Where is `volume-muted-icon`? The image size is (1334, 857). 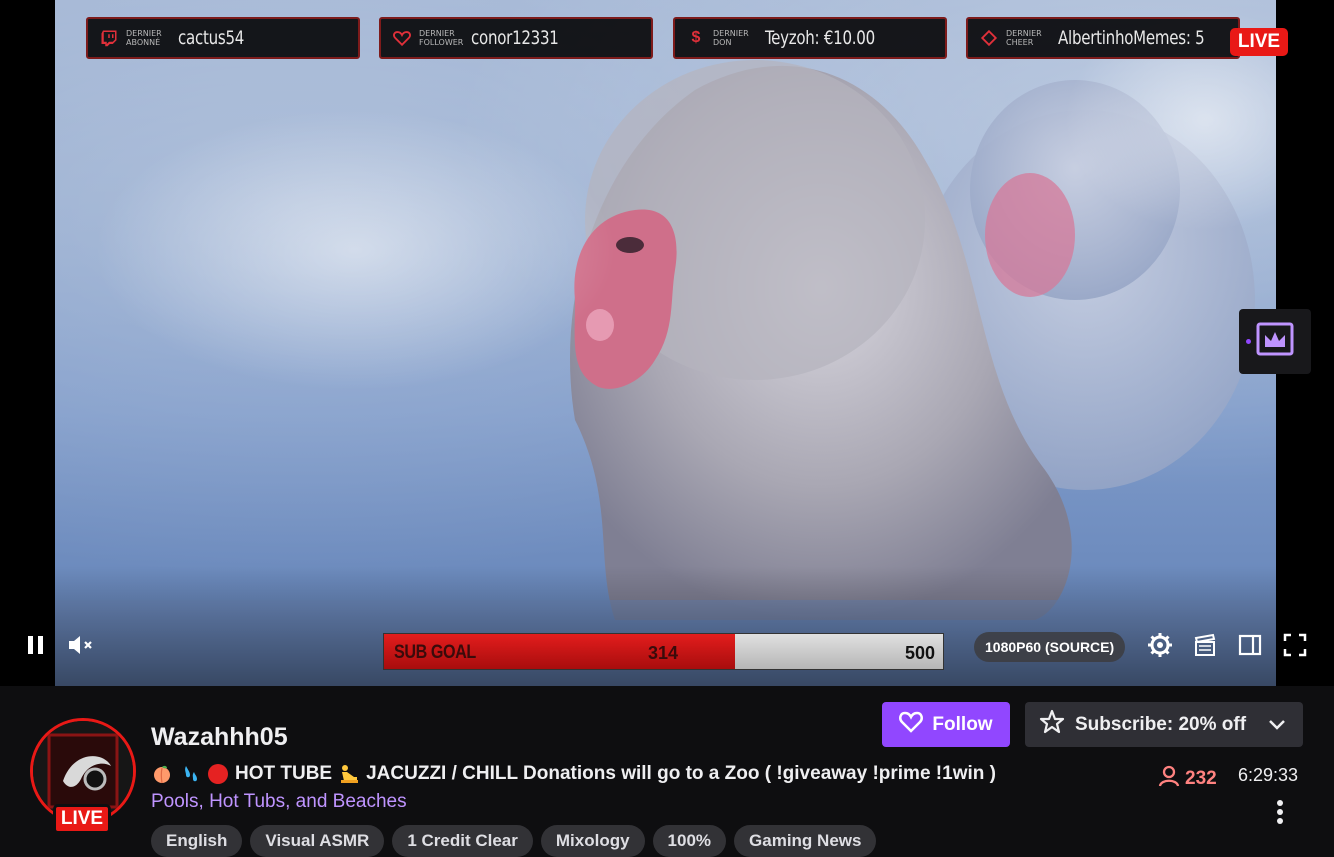
volume-muted-icon is located at coordinates (81, 647).